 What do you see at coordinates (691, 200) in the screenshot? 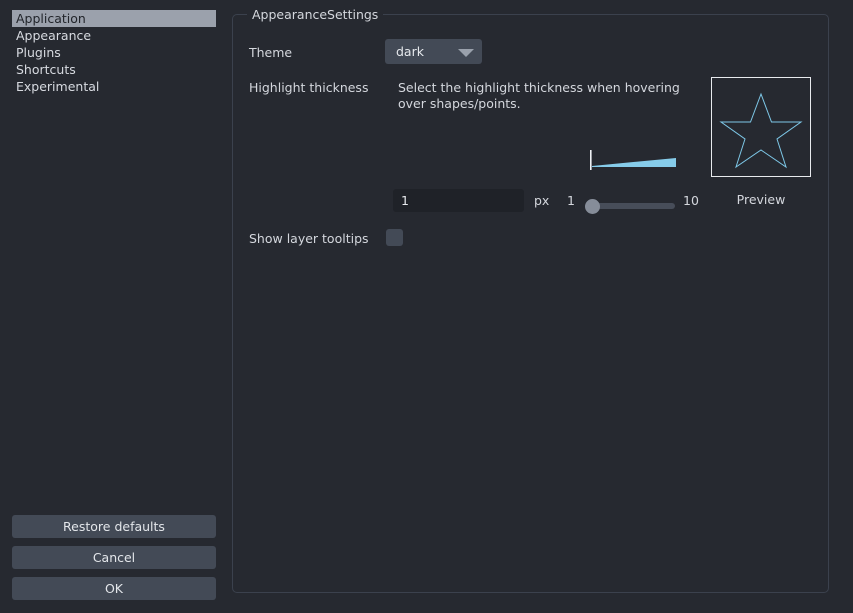
I see `slider-max-label: 10` at bounding box center [691, 200].